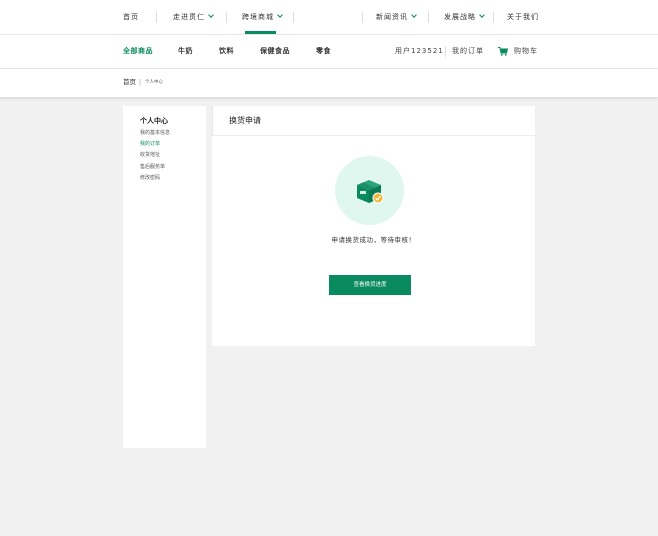 The image size is (658, 536). What do you see at coordinates (150, 154) in the screenshot?
I see `sidebar-item-address: 收货地址` at bounding box center [150, 154].